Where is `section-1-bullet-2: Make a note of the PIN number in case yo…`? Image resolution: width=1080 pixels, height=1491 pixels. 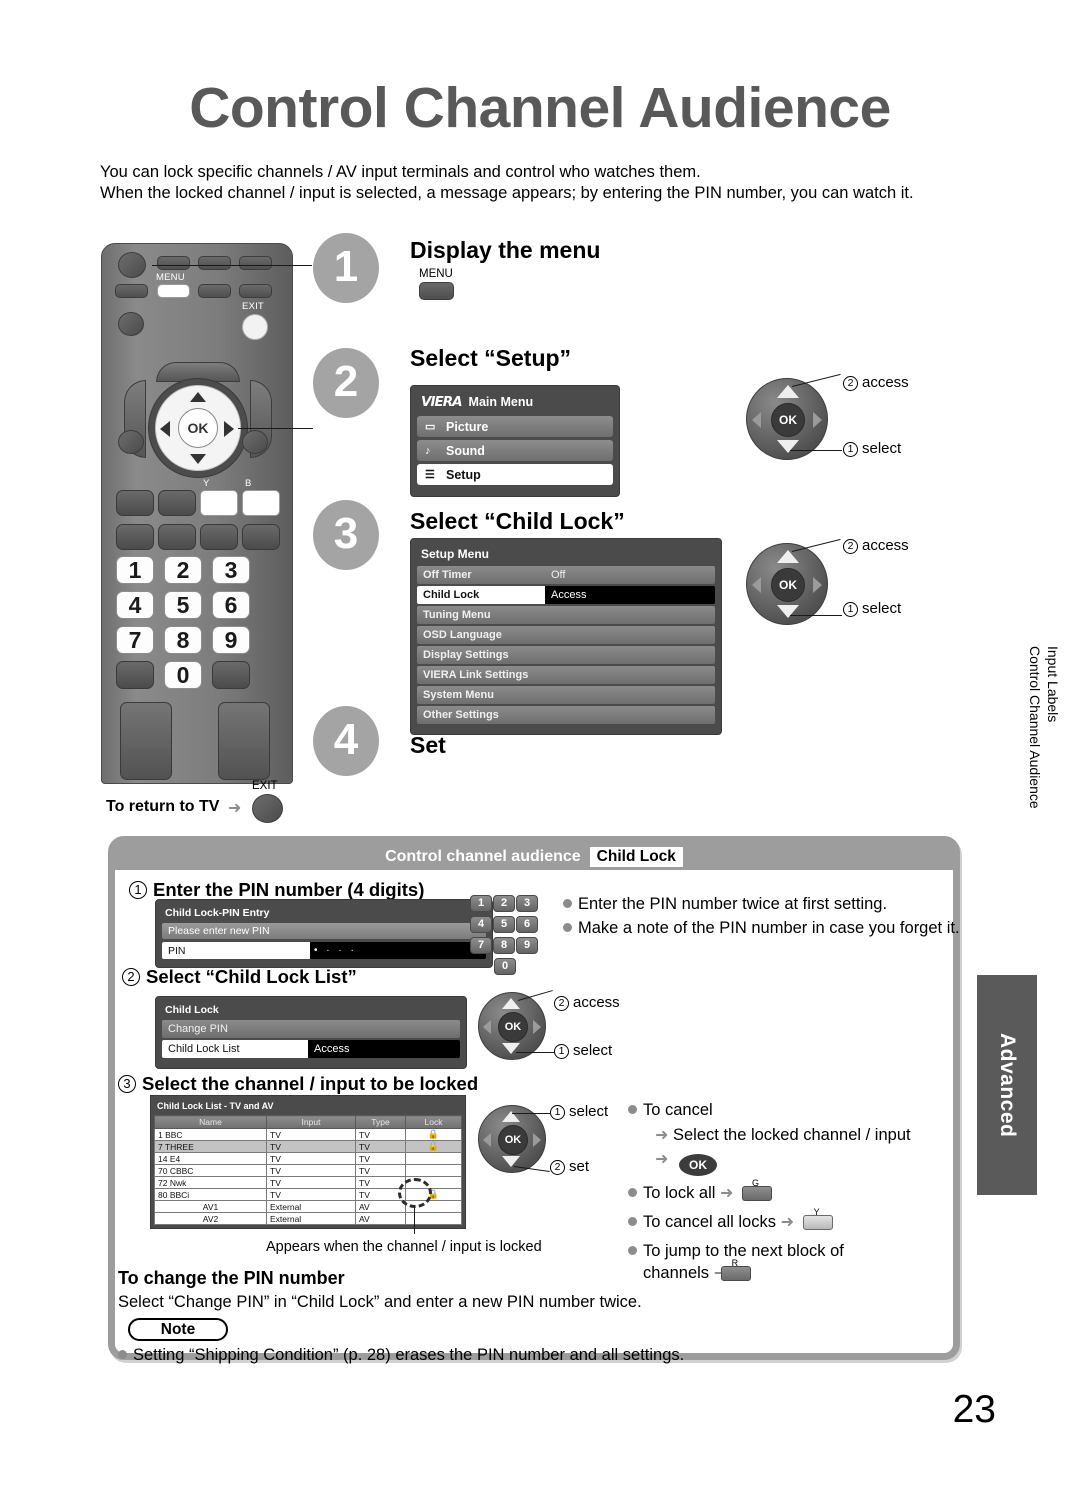
section-1-bullet-2: Make a note of the PIN number in case yo… is located at coordinates (763, 928).